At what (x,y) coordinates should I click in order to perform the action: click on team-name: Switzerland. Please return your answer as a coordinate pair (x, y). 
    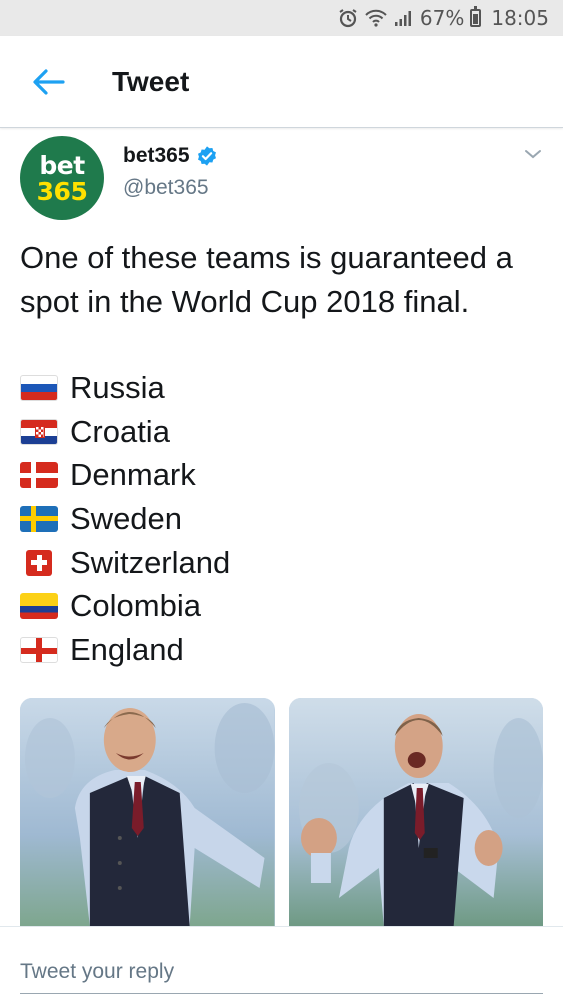
    Looking at the image, I should click on (150, 562).